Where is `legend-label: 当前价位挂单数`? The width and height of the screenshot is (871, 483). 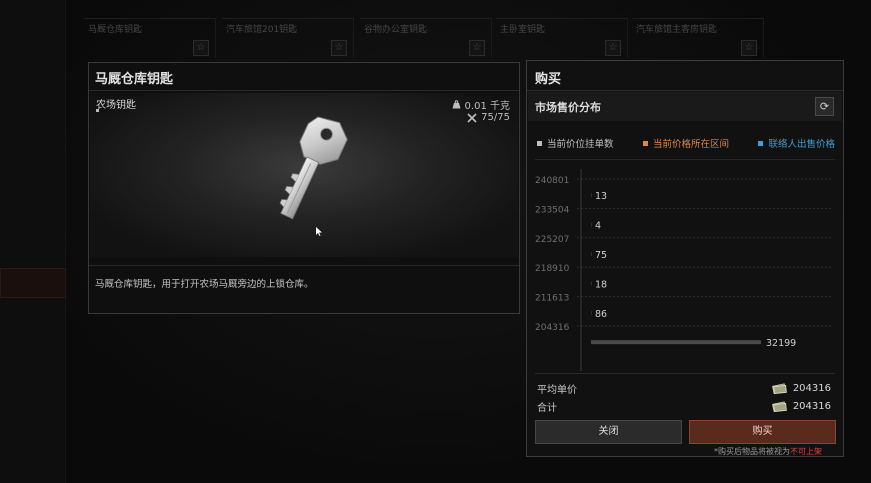
legend-label: 当前价位挂单数 is located at coordinates (580, 144).